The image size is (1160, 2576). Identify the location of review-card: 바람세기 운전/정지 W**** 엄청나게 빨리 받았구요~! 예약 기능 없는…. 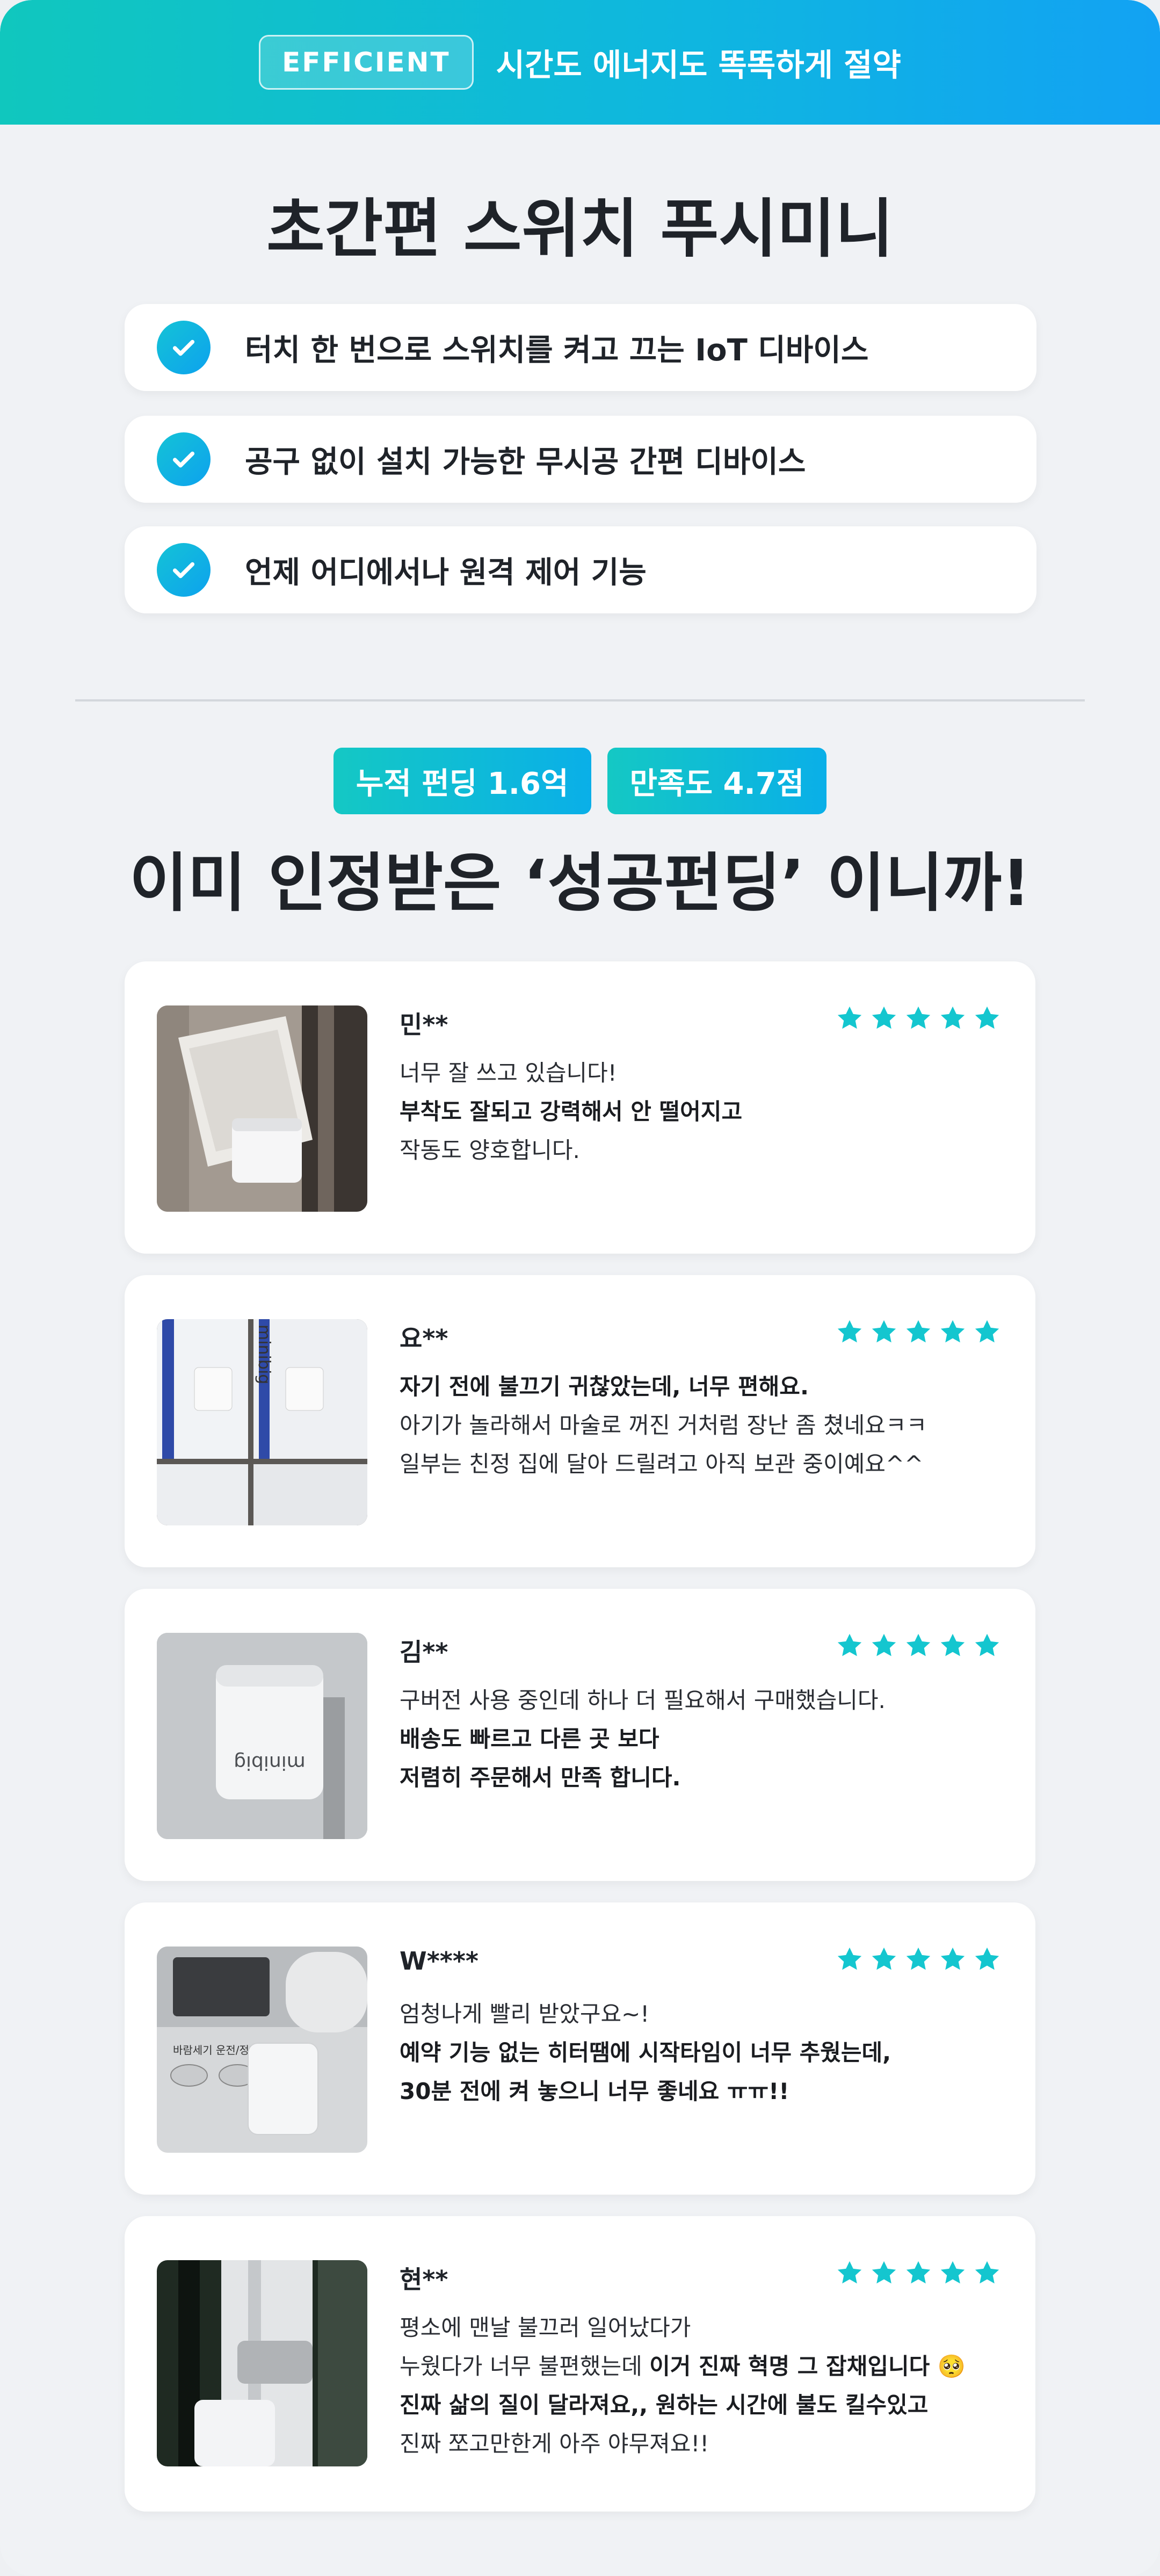
(580, 2048).